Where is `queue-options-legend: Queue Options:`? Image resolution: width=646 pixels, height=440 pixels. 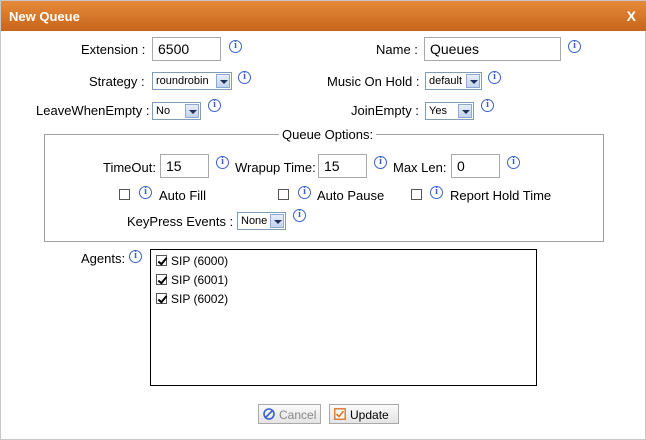 queue-options-legend: Queue Options: is located at coordinates (328, 134).